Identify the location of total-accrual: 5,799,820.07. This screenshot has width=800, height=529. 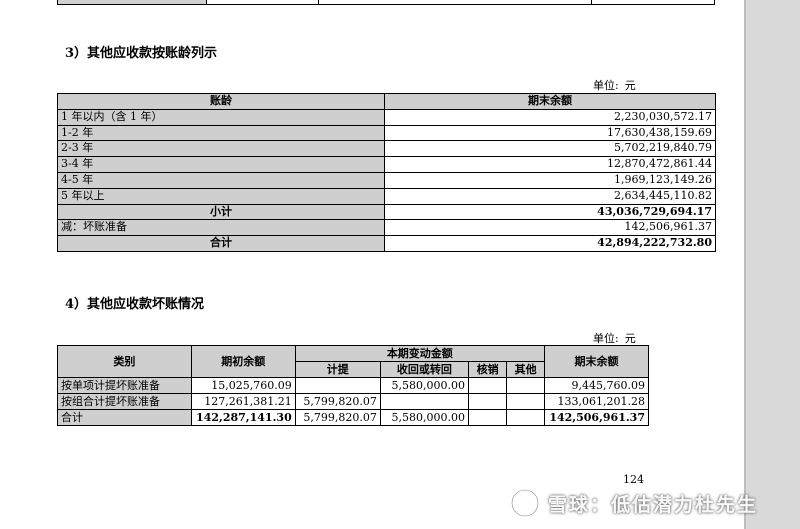
(337, 417).